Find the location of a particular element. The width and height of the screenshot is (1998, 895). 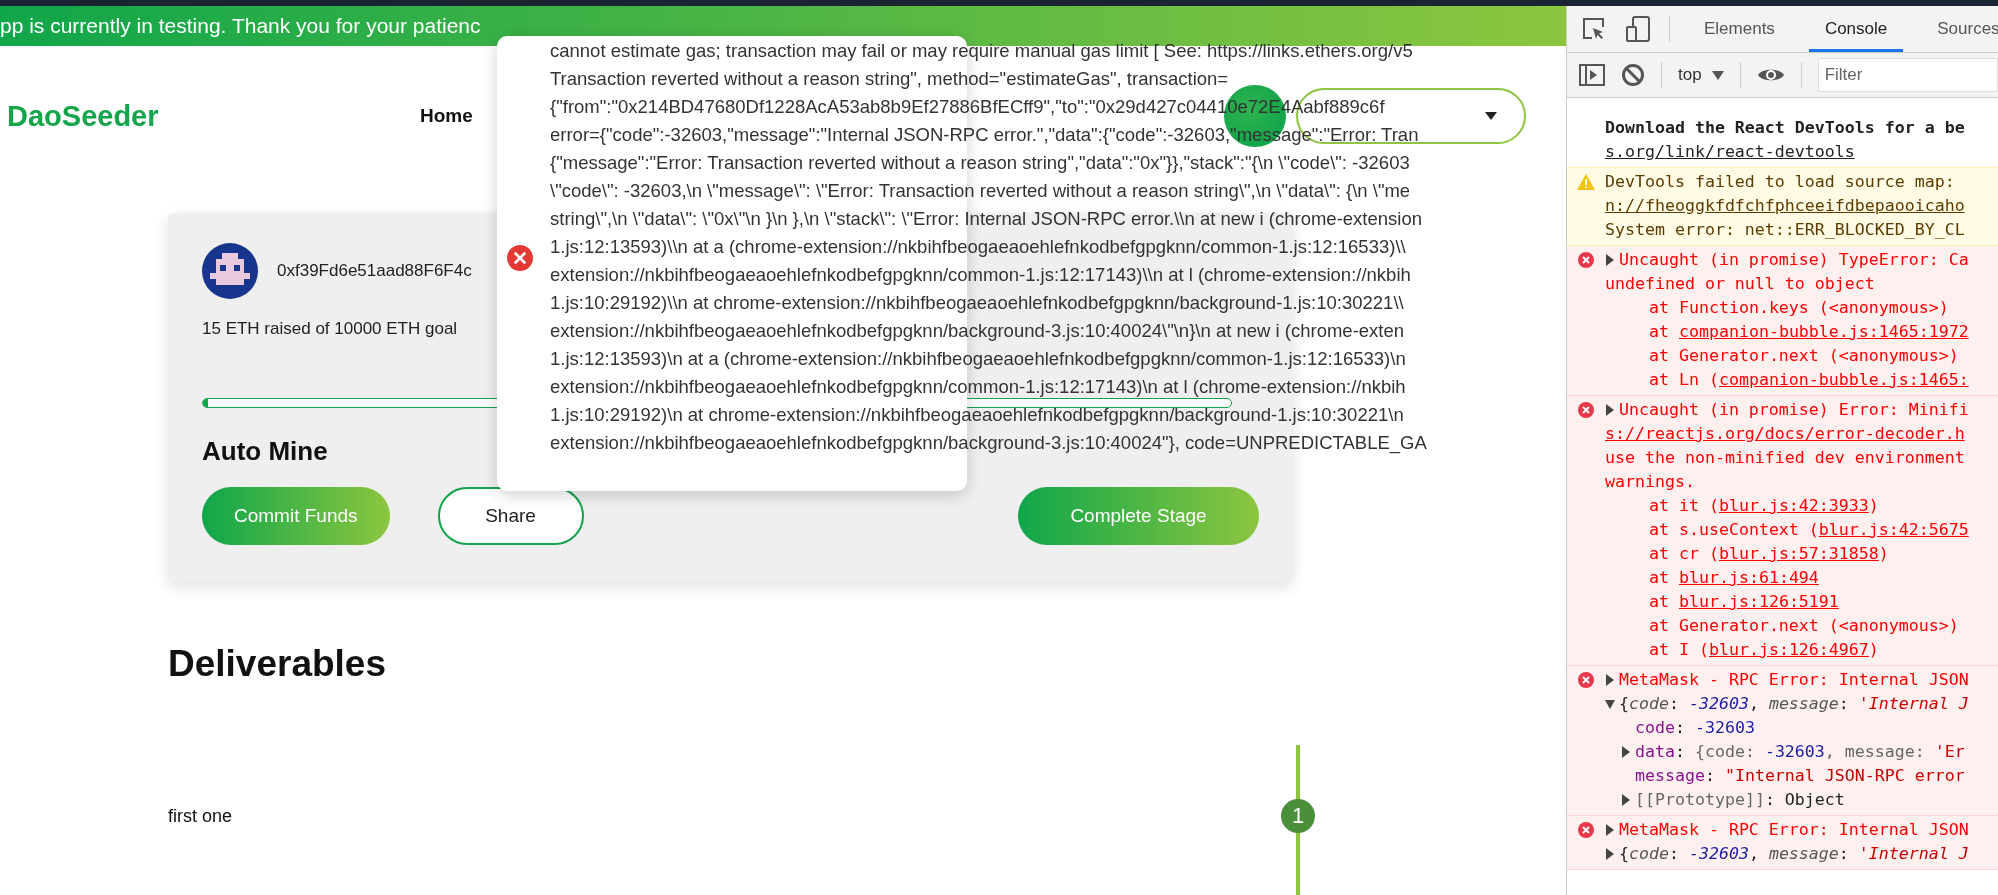

error-text-line: extension://nkbihfbeogaeaoehlefnkodbefgpgknn/background-3.js:10:40024"}, code=UNPREDICTABLE_GA is located at coordinates (988, 442).